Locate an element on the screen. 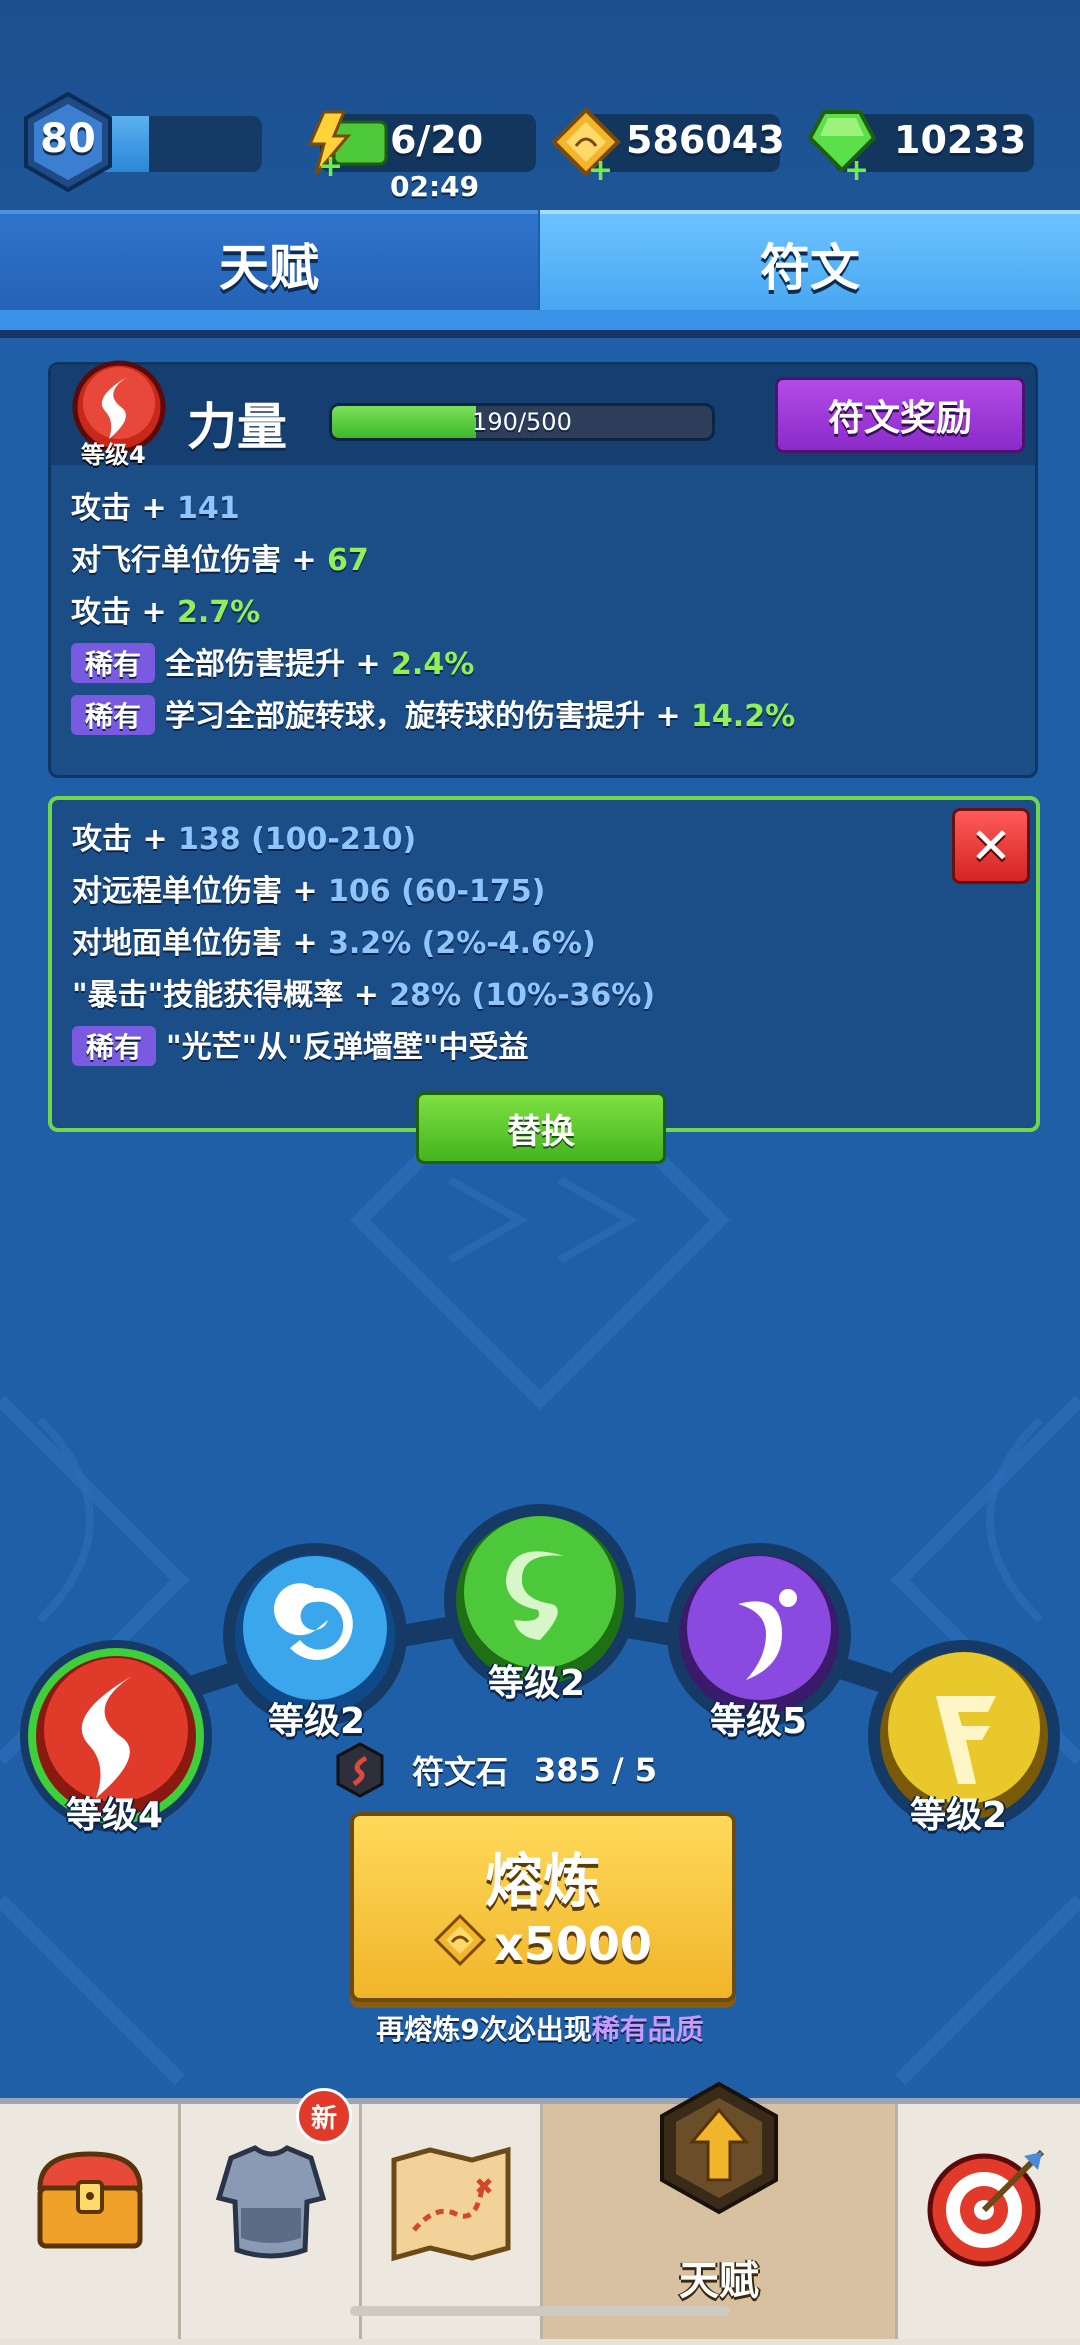  stat-value: 141 is located at coordinates (208, 508).